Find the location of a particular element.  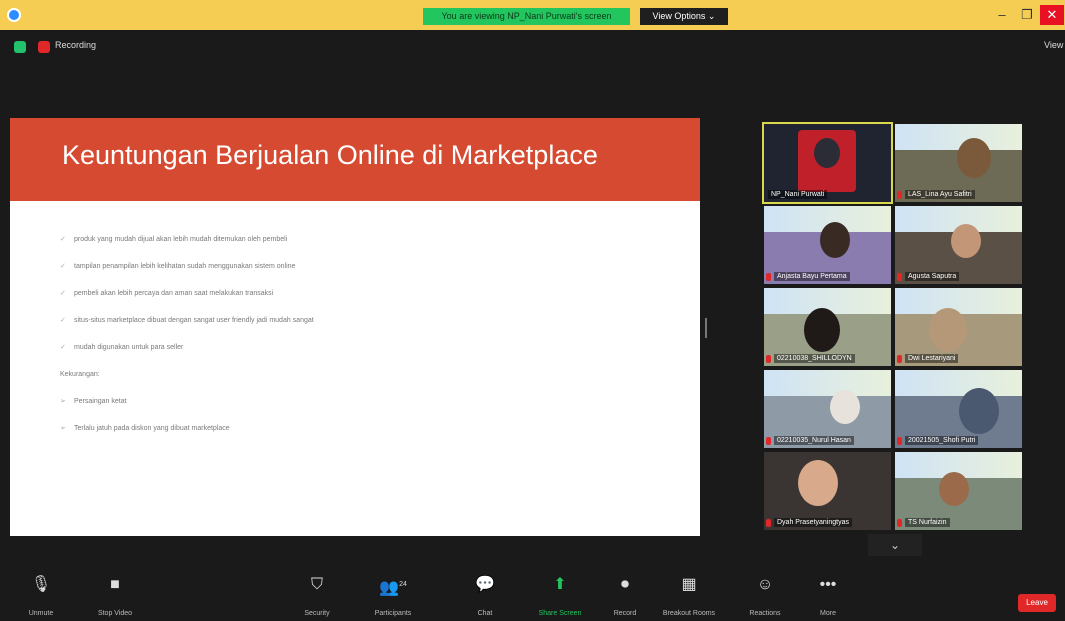

viewing-screen-banner: You are viewing NP_Nani Purwati's screen is located at coordinates (526, 16).